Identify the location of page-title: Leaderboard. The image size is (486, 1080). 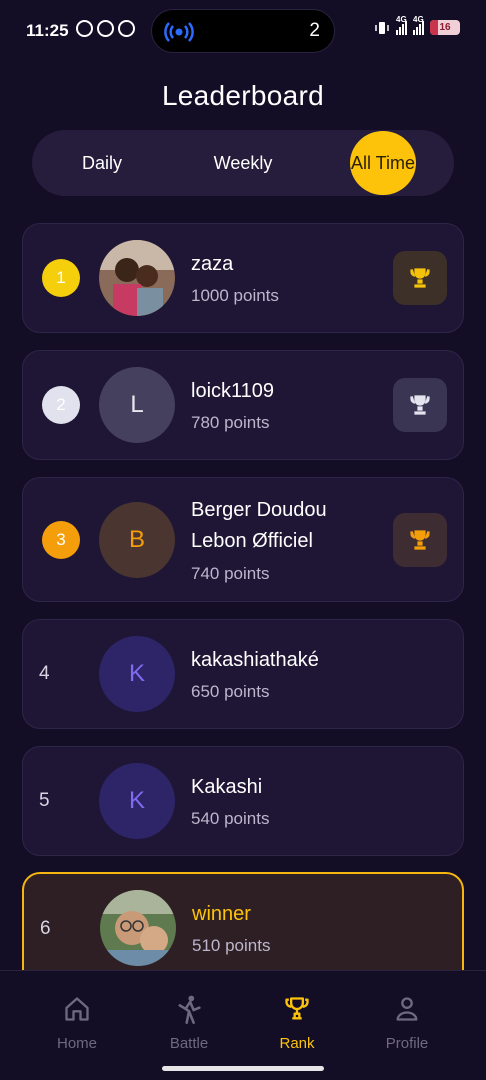
(243, 95).